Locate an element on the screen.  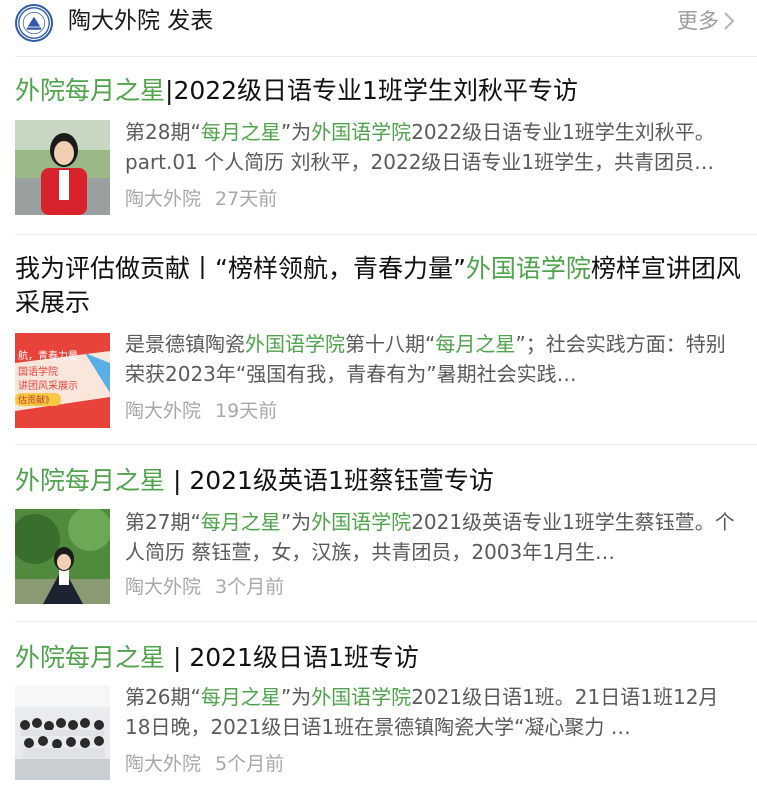
article-title: 外院每月之星 | 2021级日语1班专访 is located at coordinates (379, 658).